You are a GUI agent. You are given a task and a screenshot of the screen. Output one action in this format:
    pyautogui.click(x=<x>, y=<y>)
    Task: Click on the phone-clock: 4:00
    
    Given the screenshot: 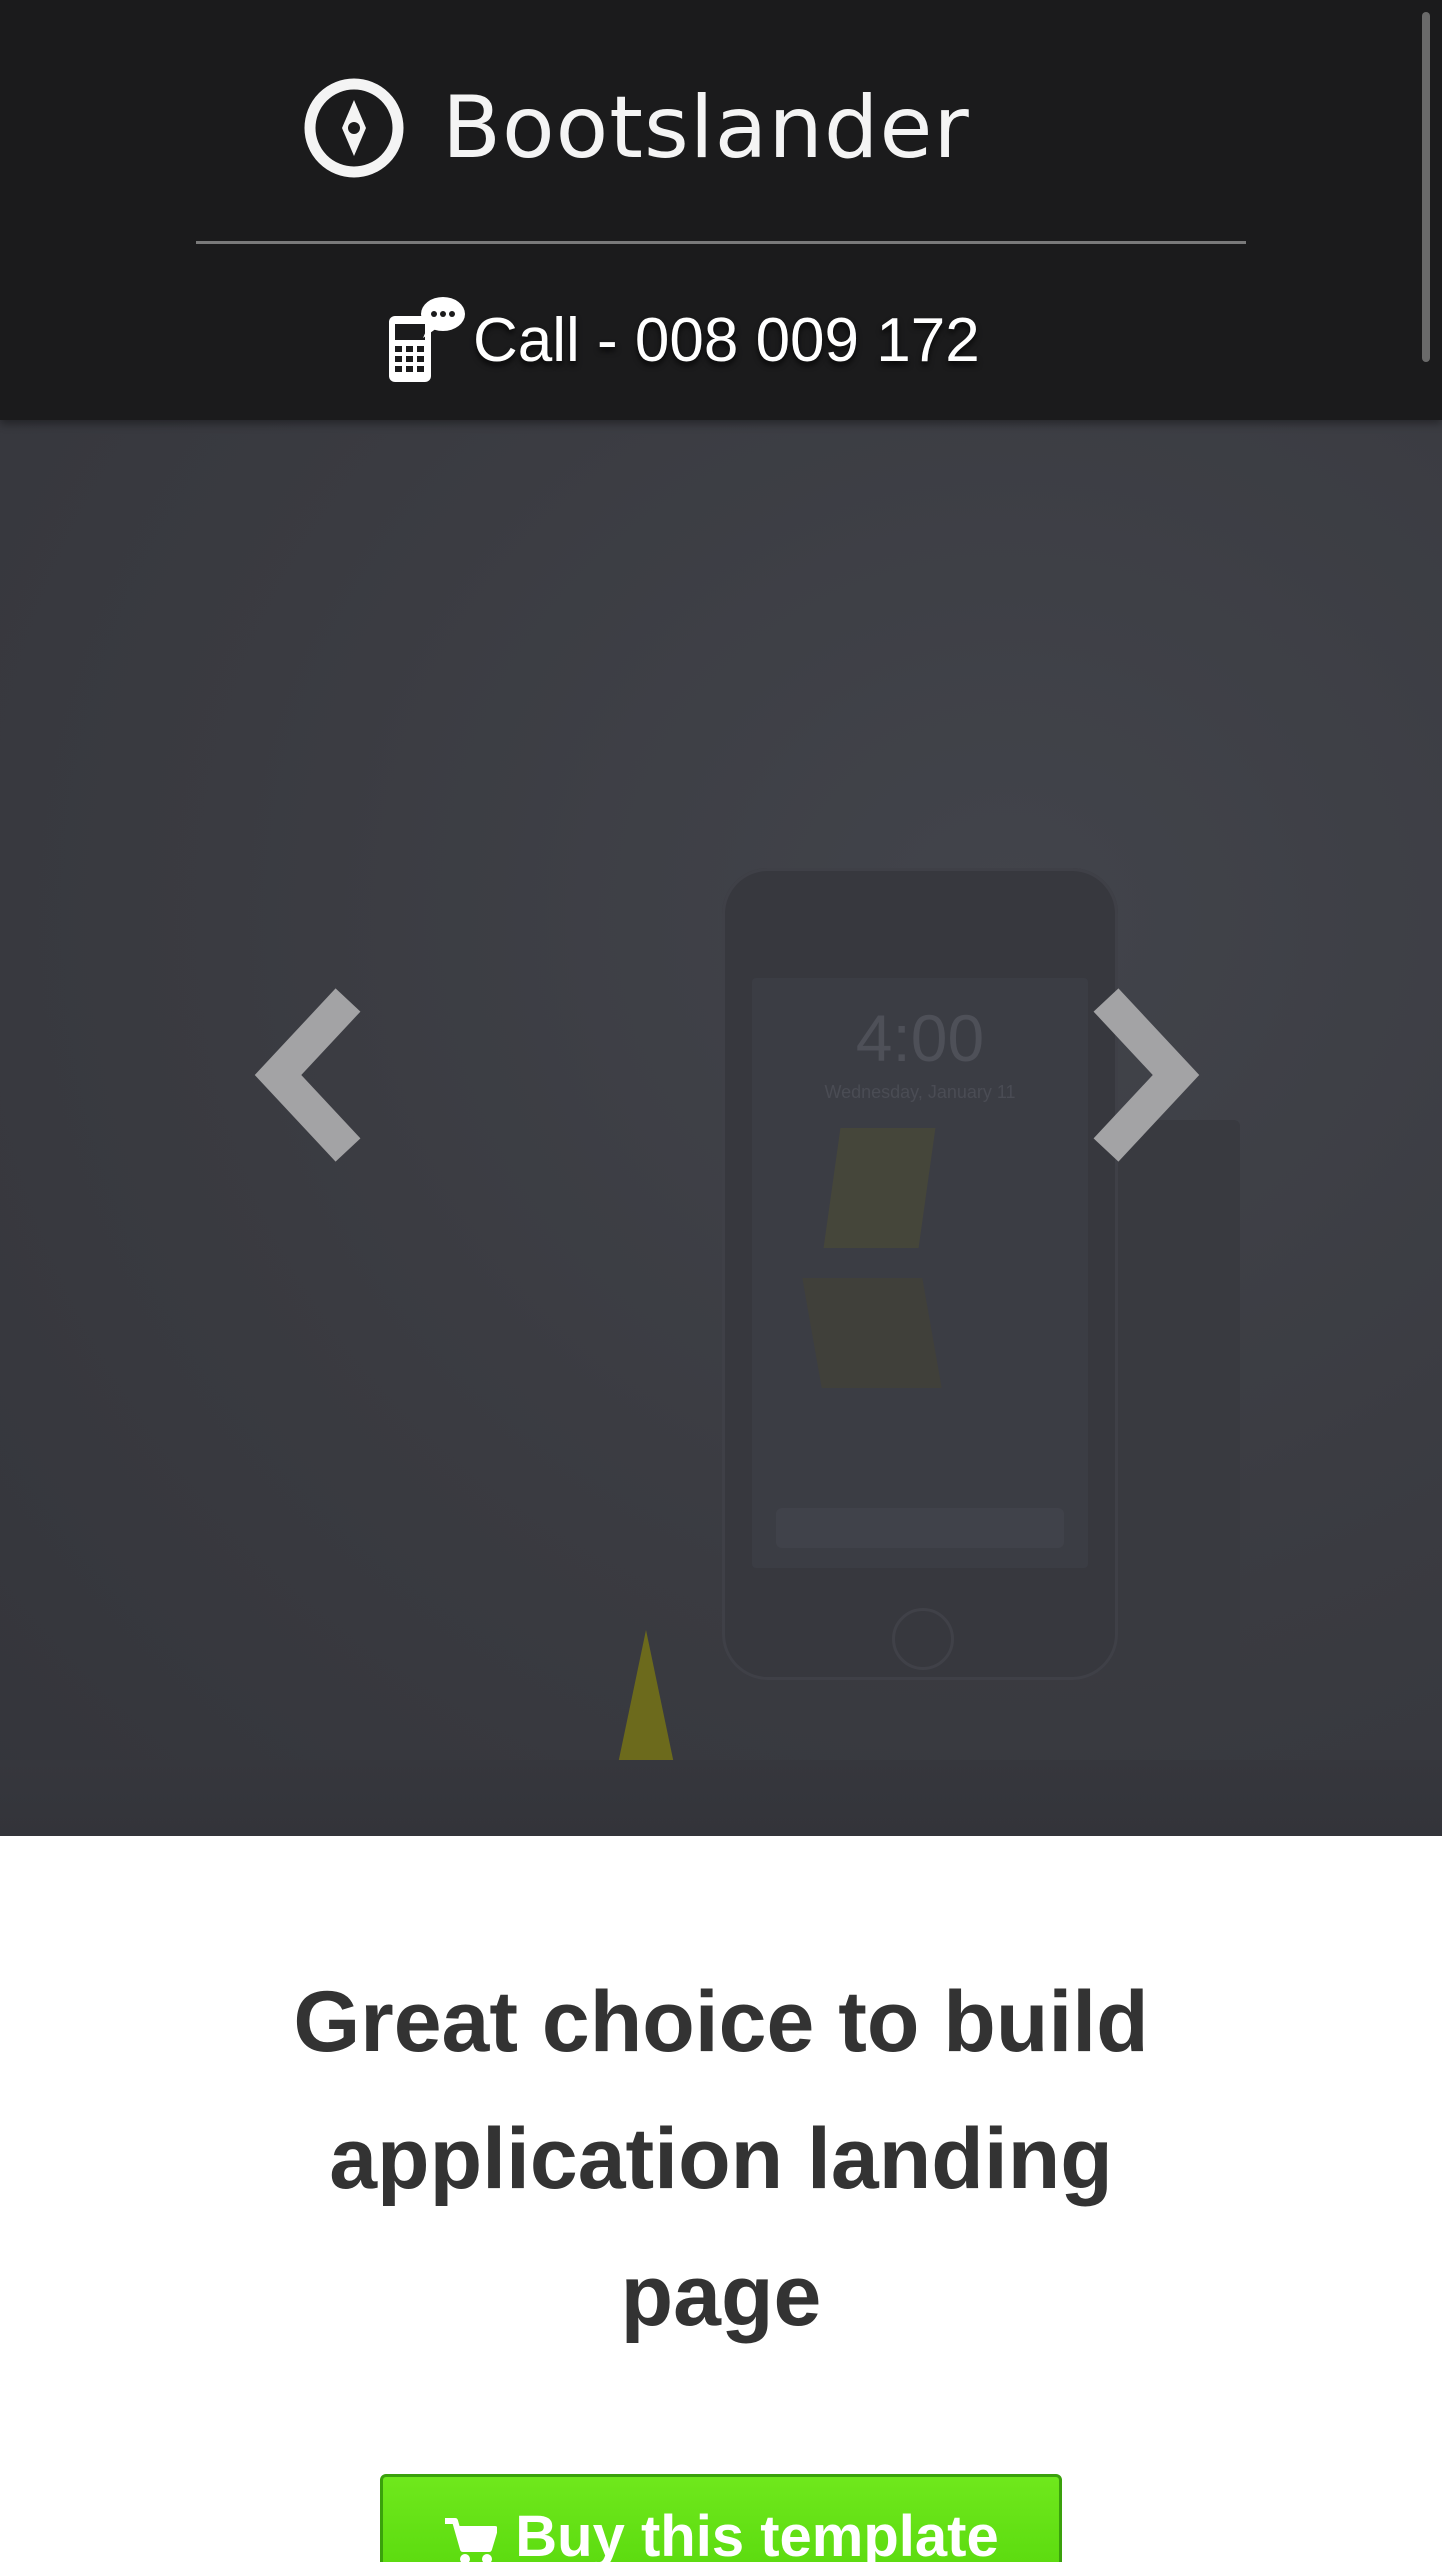 What is the action you would take?
    pyautogui.click(x=920, y=1038)
    